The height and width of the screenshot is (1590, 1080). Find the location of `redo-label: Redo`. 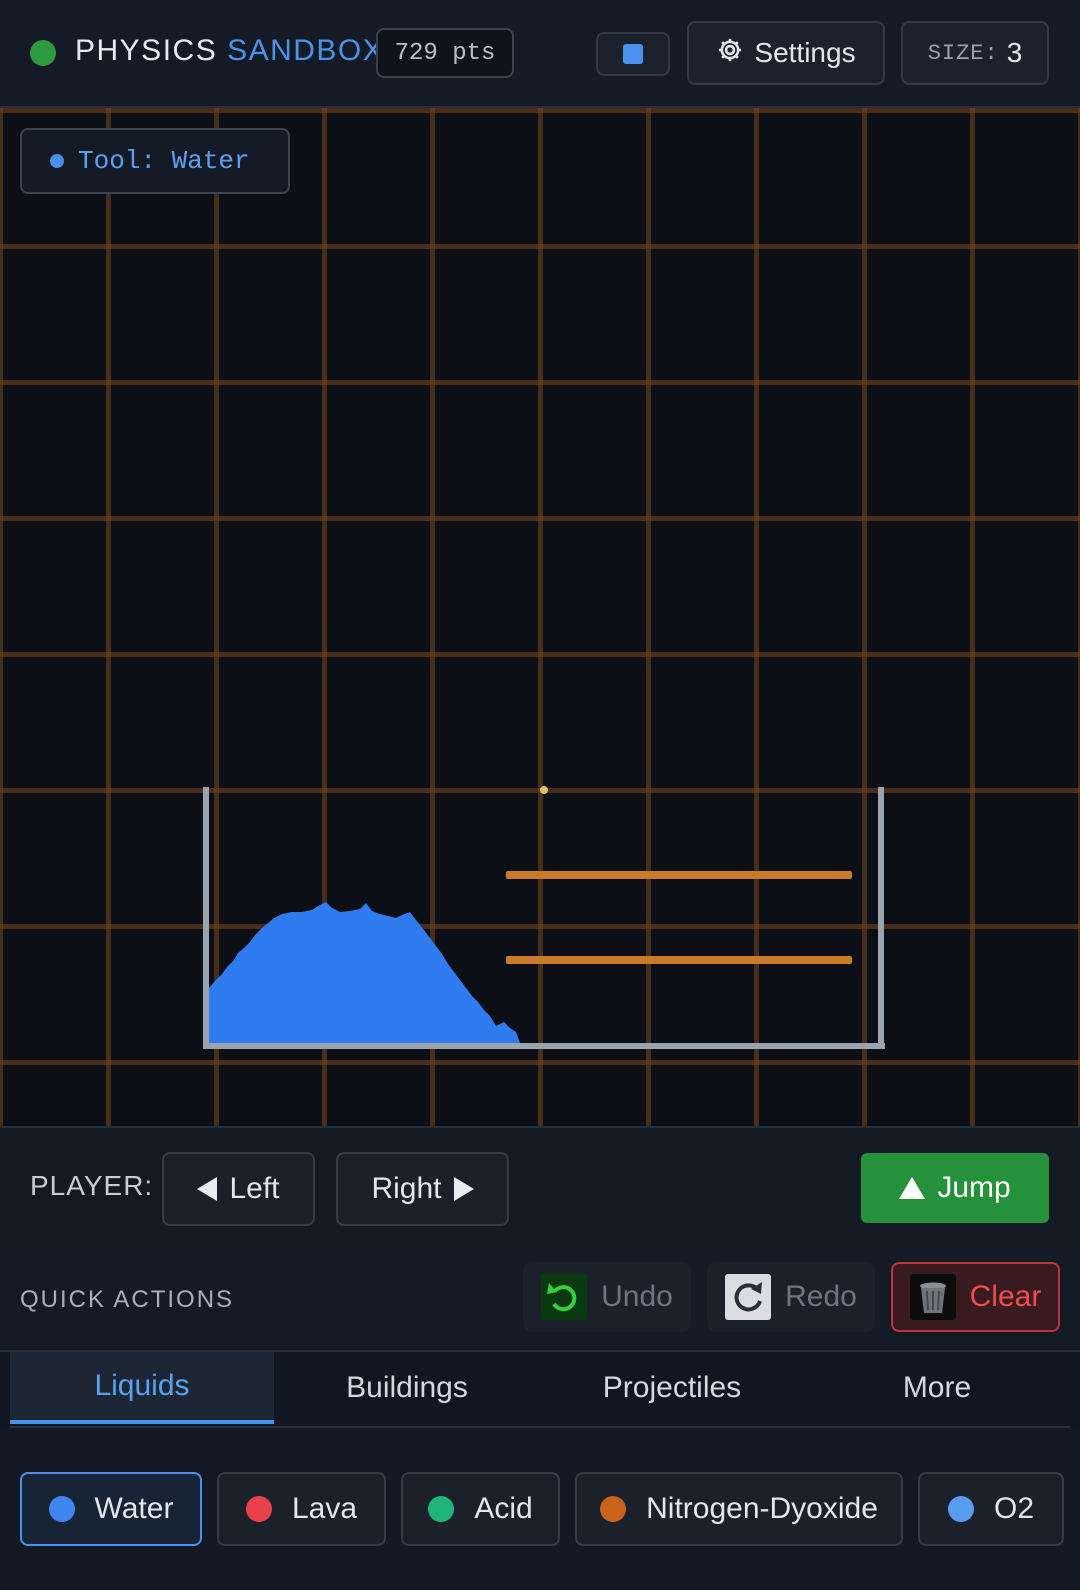

redo-label: Redo is located at coordinates (821, 1296).